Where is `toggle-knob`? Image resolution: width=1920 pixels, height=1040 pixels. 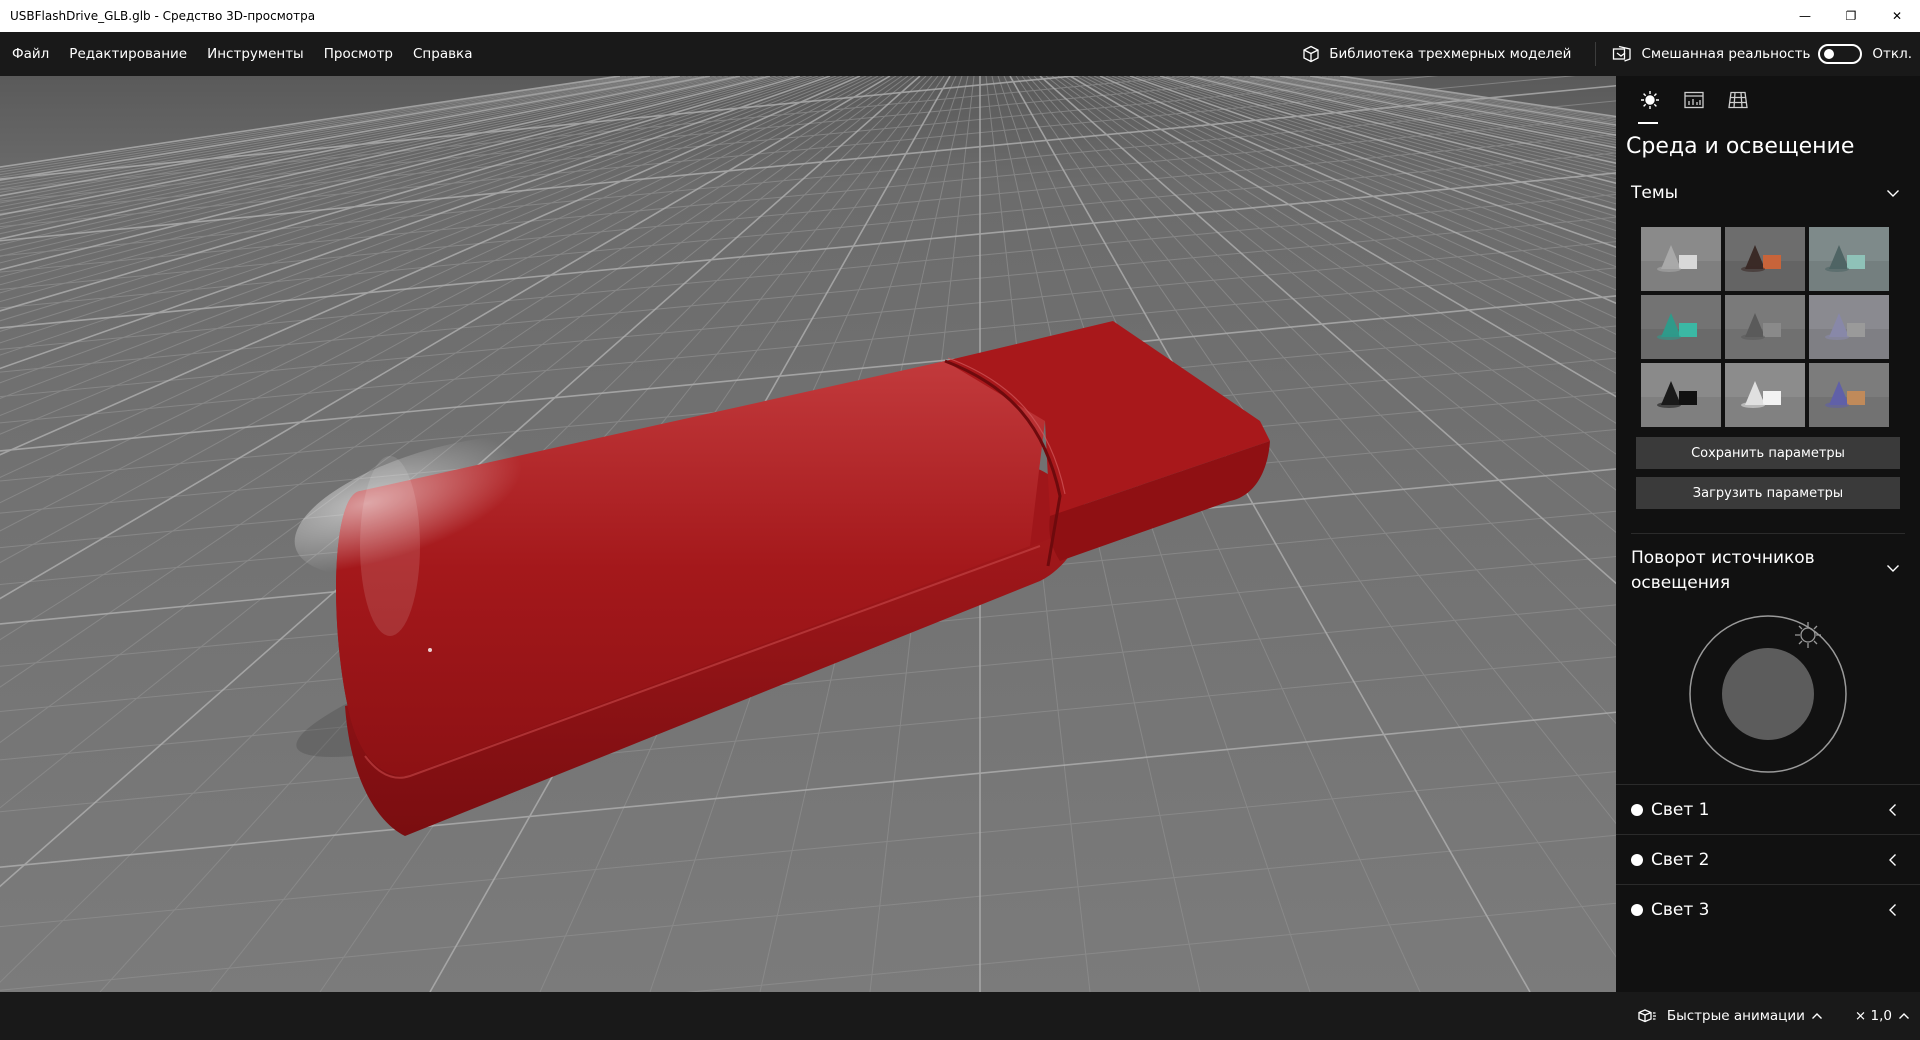
toggle-knob is located at coordinates (1829, 54).